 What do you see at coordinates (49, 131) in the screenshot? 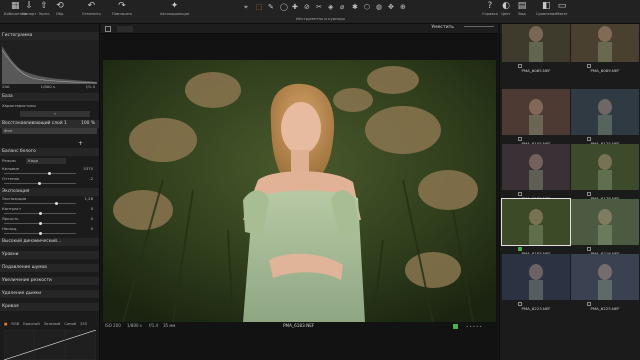
I see `layer-item-background: Фон` at bounding box center [49, 131].